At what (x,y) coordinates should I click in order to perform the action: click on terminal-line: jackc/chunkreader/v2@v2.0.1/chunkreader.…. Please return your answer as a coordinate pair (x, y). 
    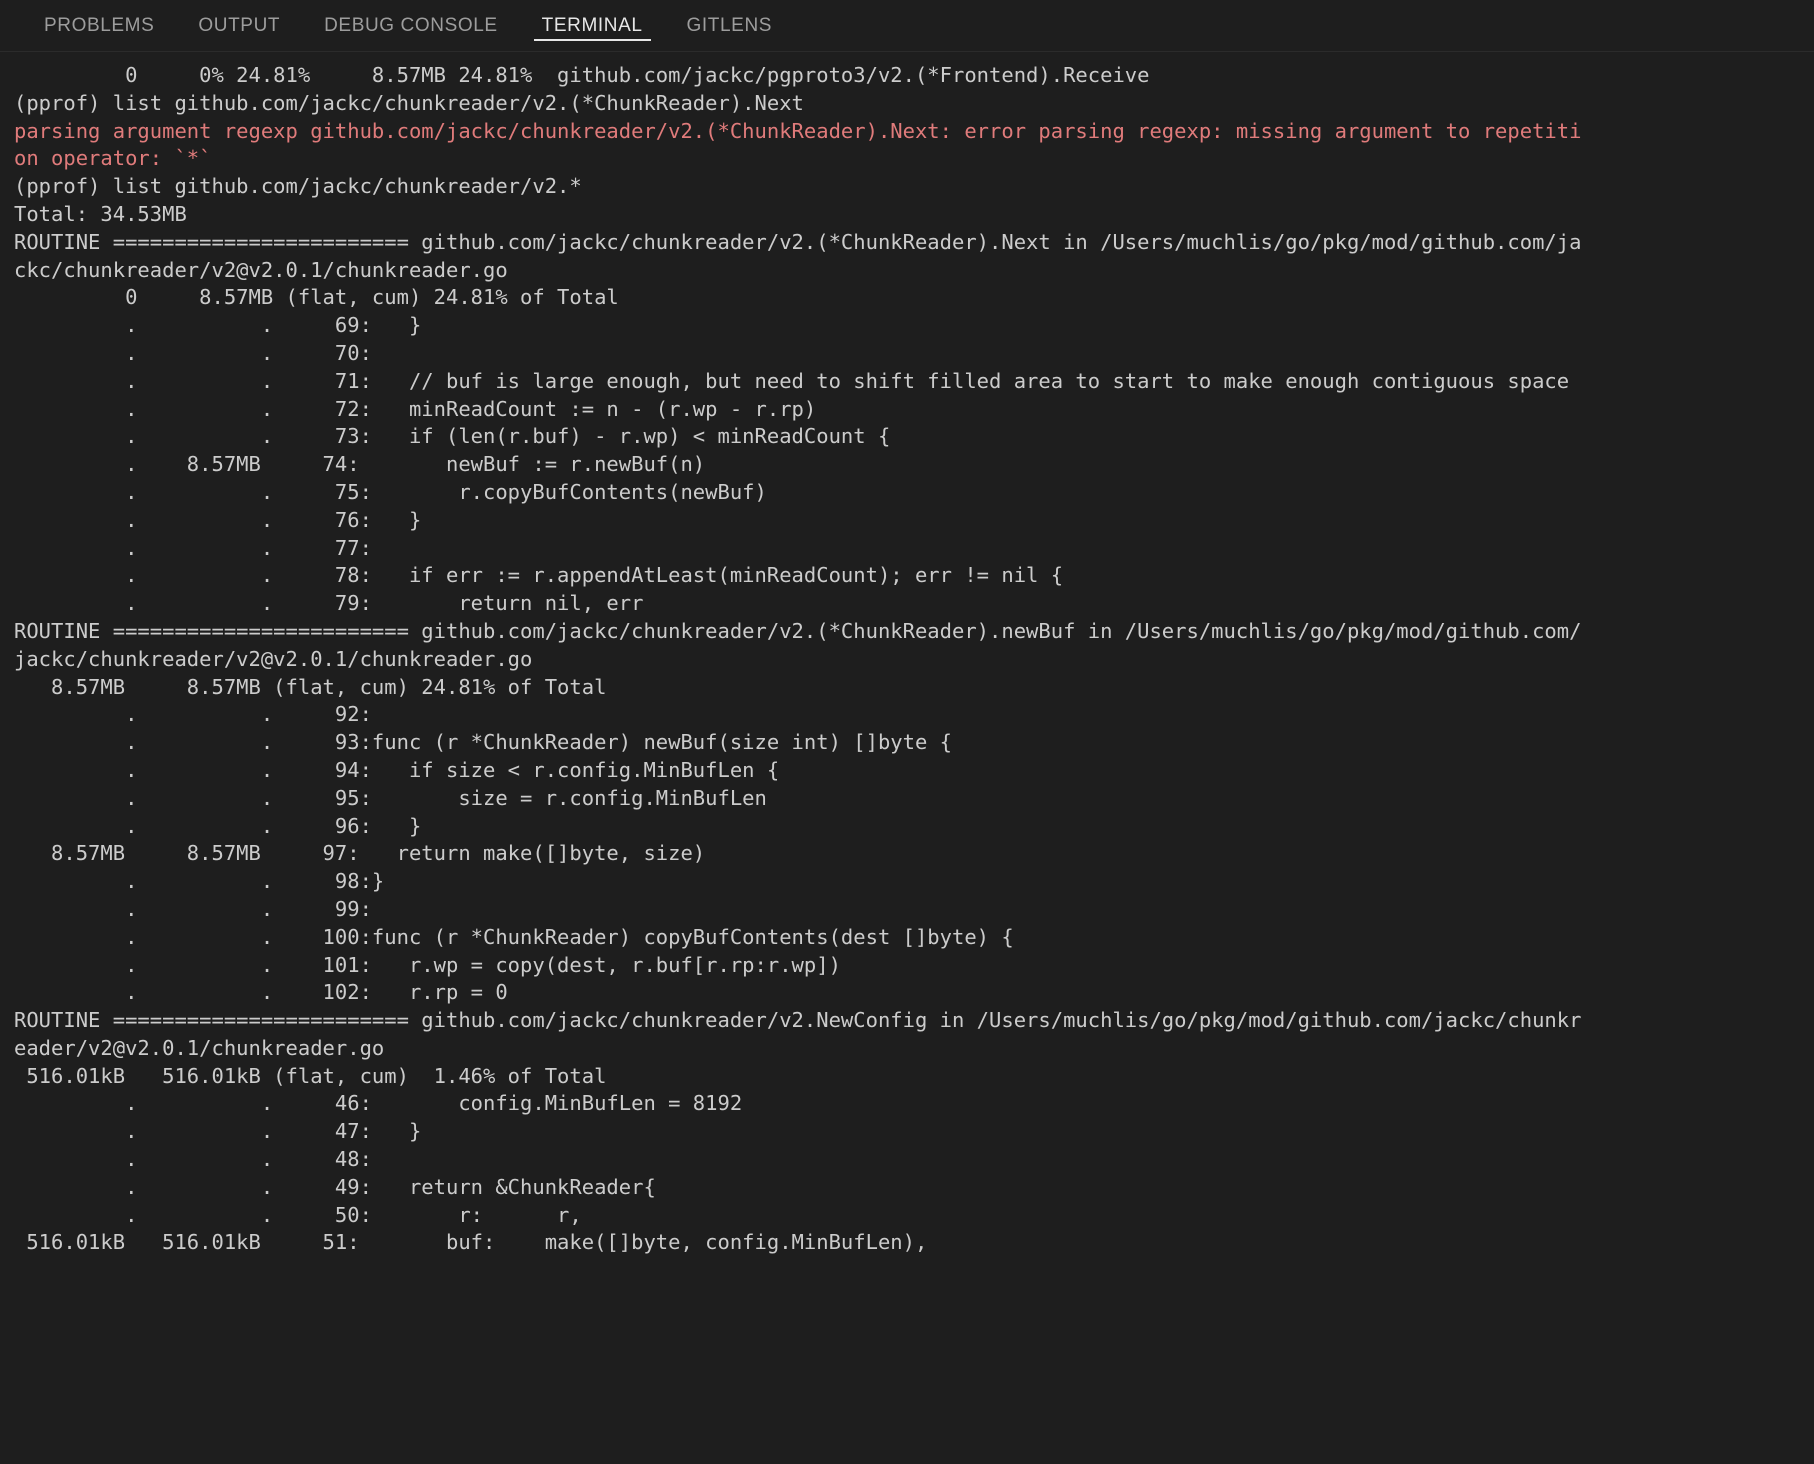
    Looking at the image, I should click on (273, 658).